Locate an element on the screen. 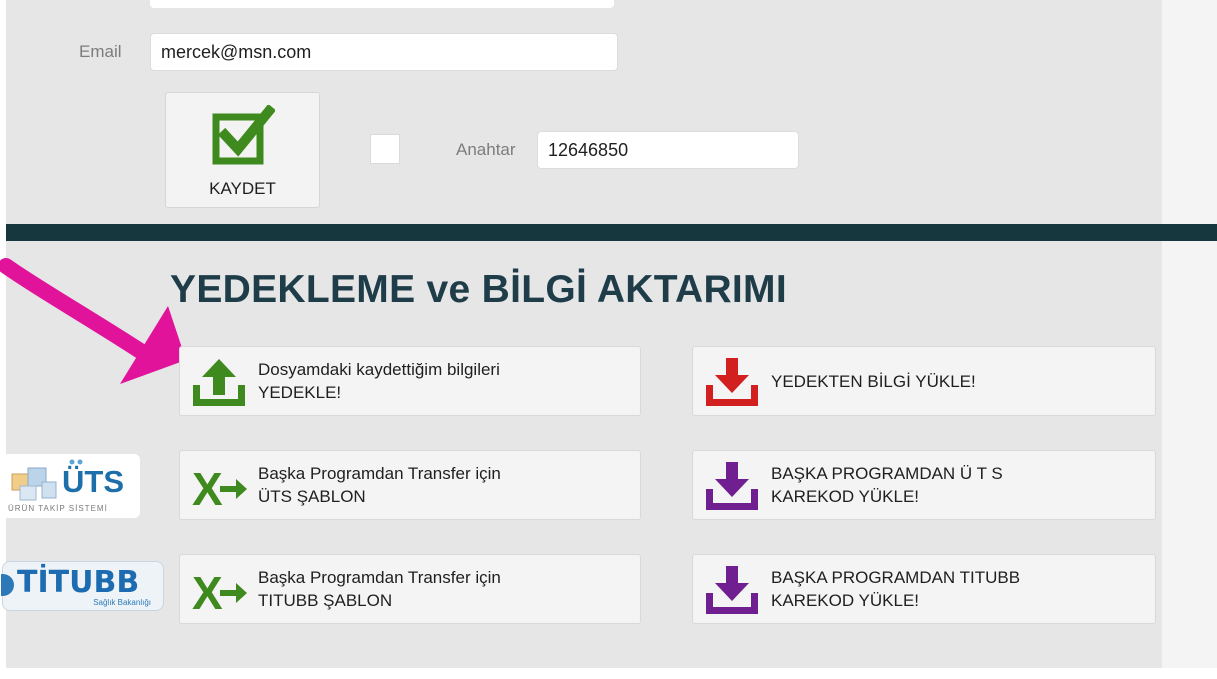 The image size is (1217, 679). titubb-logo-text: TİTUBB is located at coordinates (78, 582).